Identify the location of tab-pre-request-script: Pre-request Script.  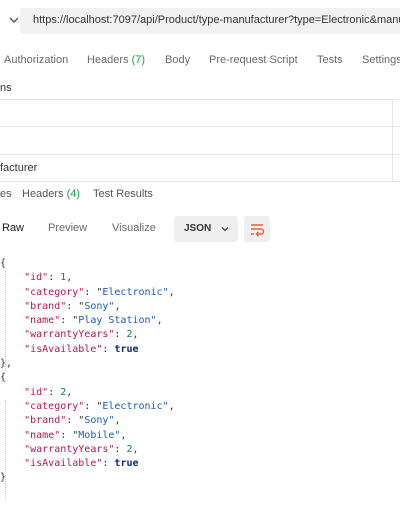
(253, 60).